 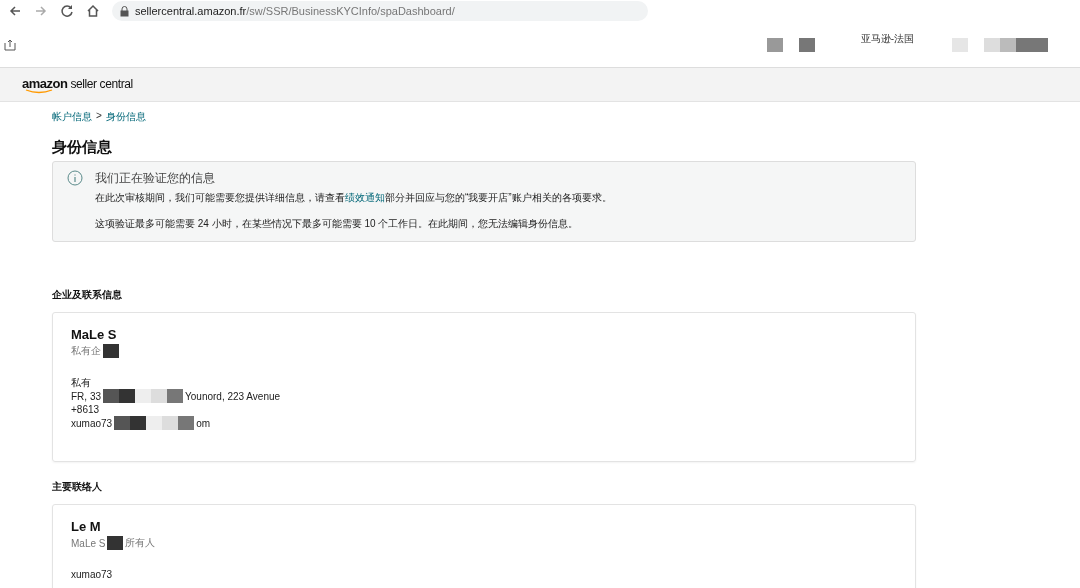 I want to click on performance-notice-link: 绩效通知, so click(x=365, y=197).